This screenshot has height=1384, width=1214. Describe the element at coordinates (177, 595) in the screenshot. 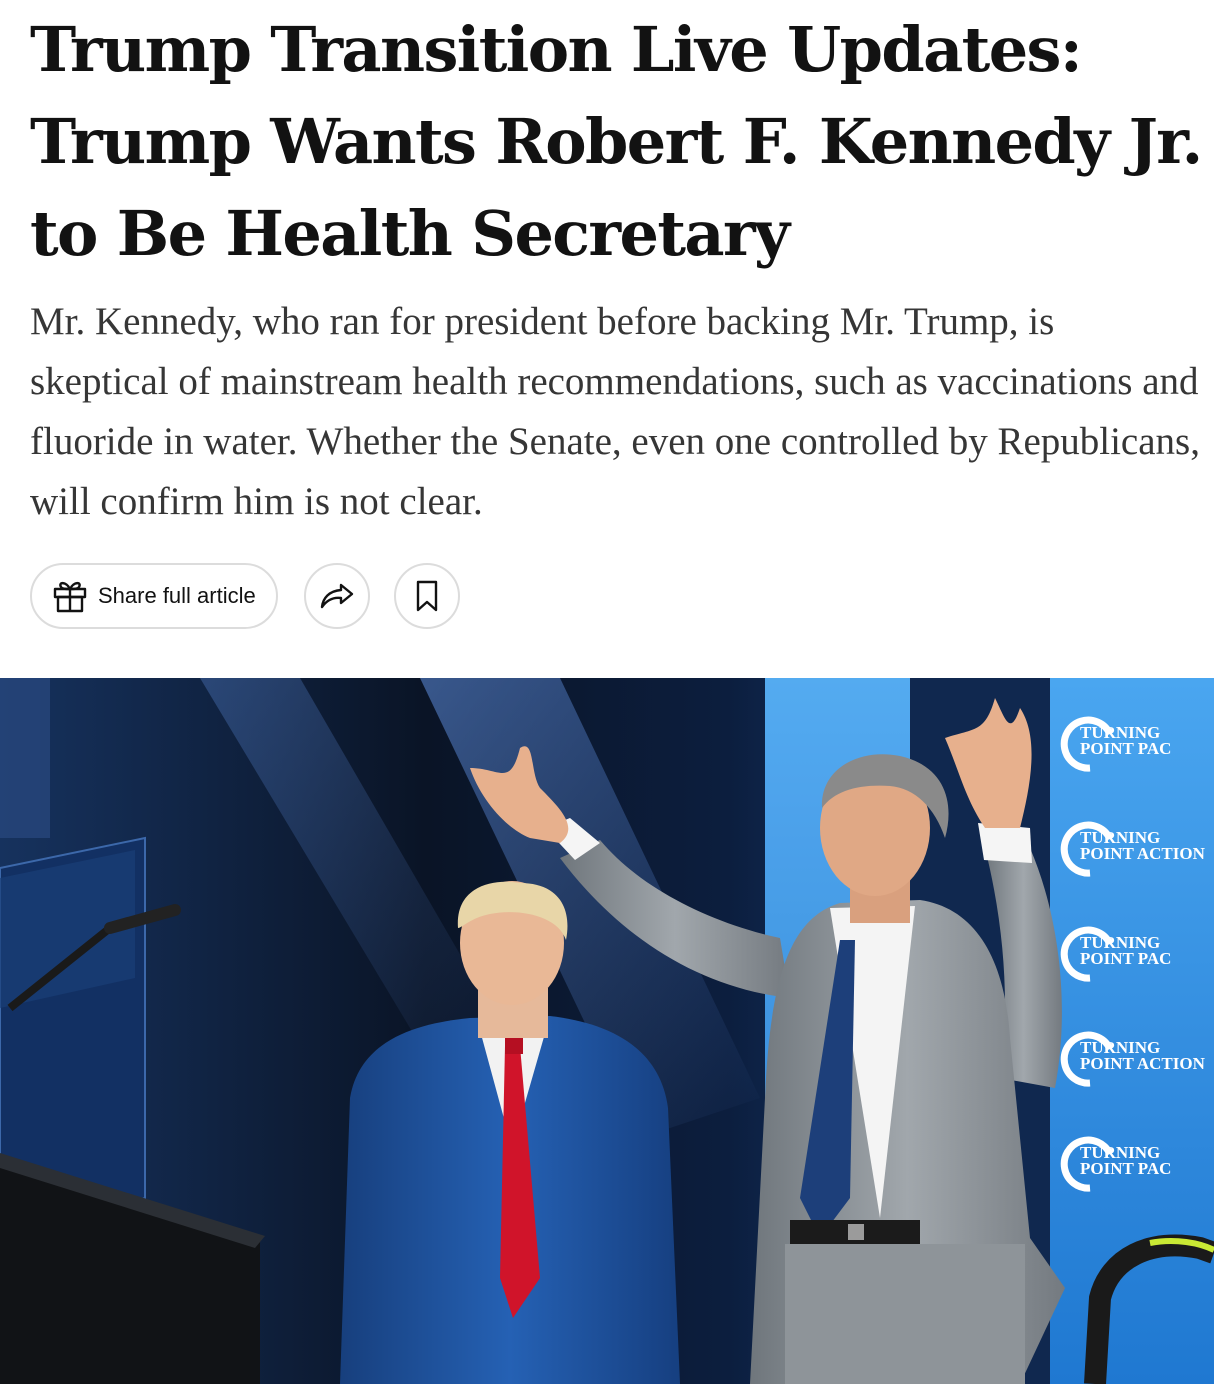

I see `share-full-article-label: Share full article` at that location.